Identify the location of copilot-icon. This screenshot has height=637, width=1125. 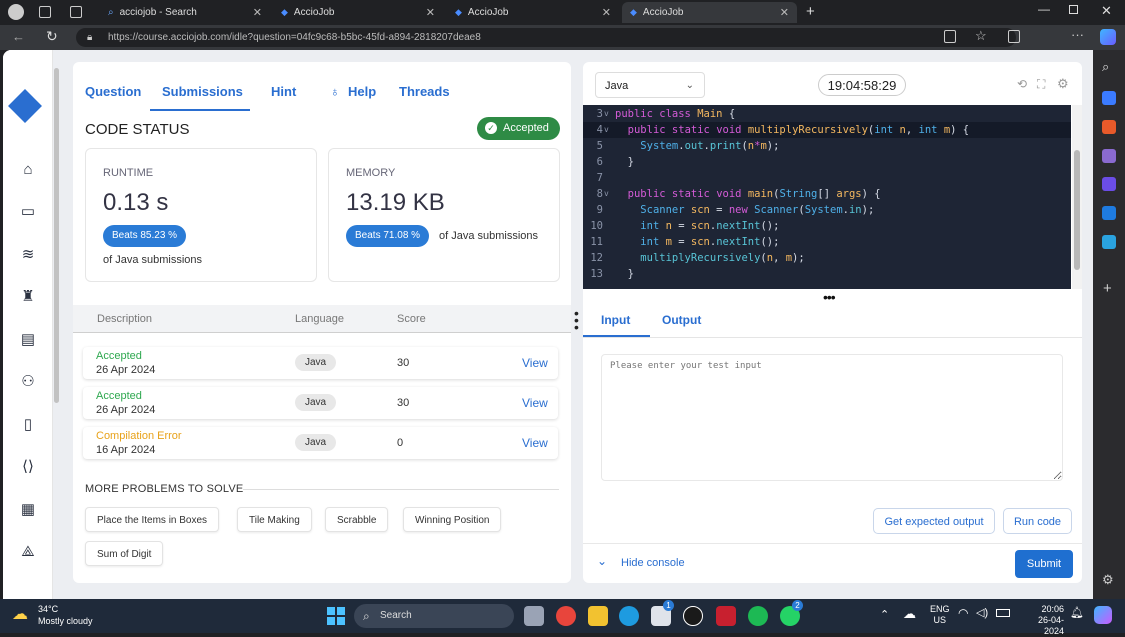
(1108, 37).